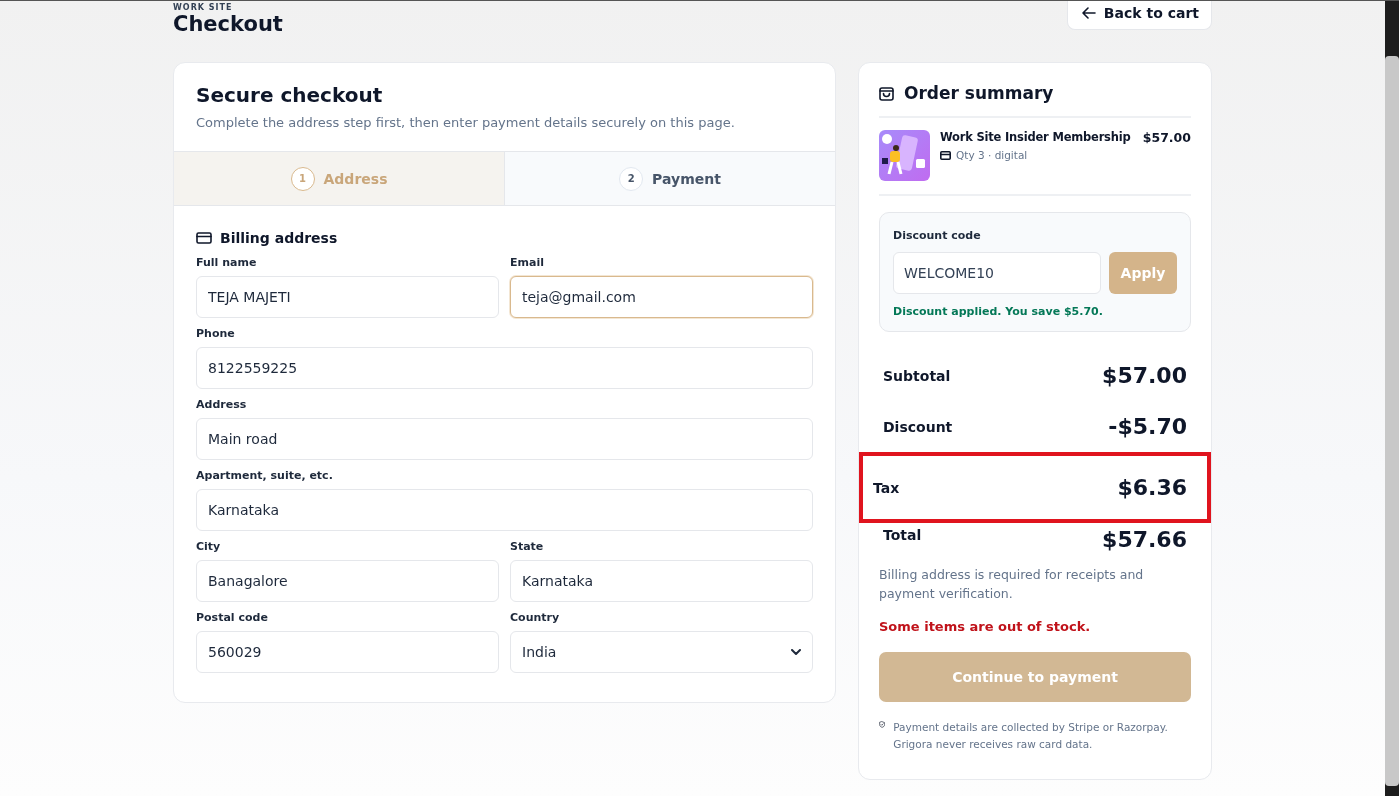  Describe the element at coordinates (661, 652) in the screenshot. I see `country-select: India` at that location.